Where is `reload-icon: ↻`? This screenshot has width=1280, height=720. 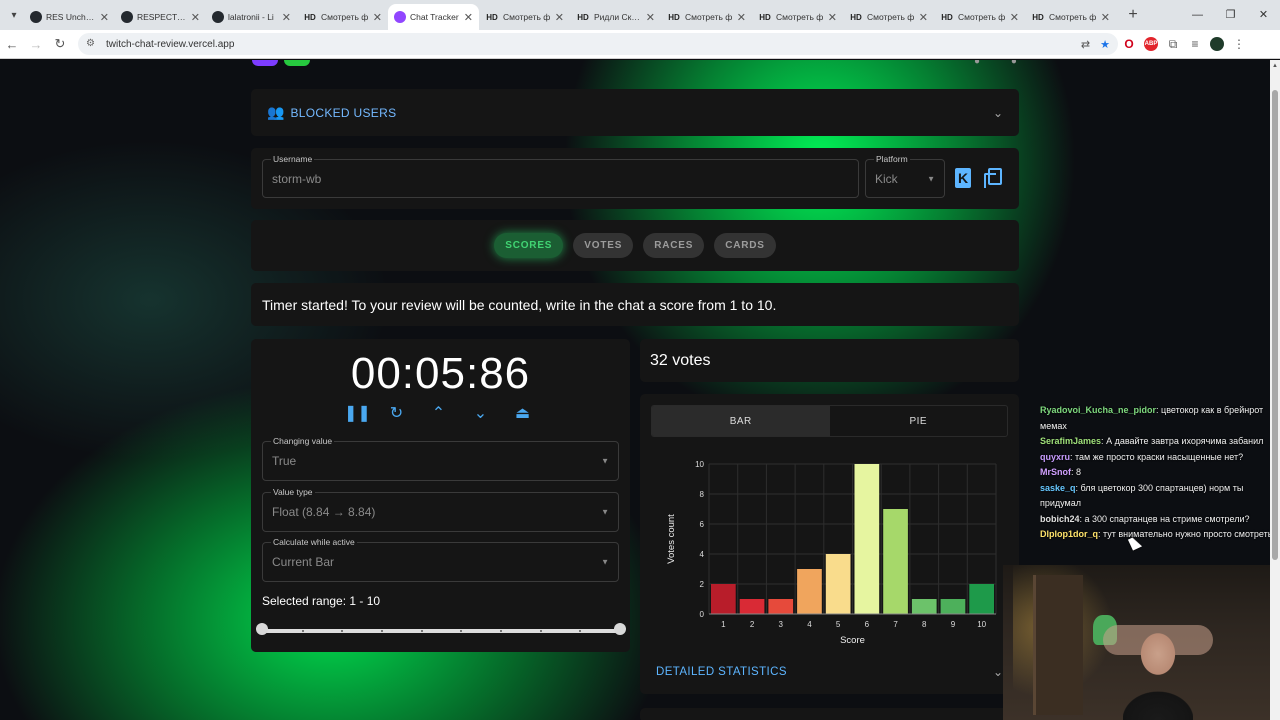
reload-icon: ↻ is located at coordinates (60, 44).